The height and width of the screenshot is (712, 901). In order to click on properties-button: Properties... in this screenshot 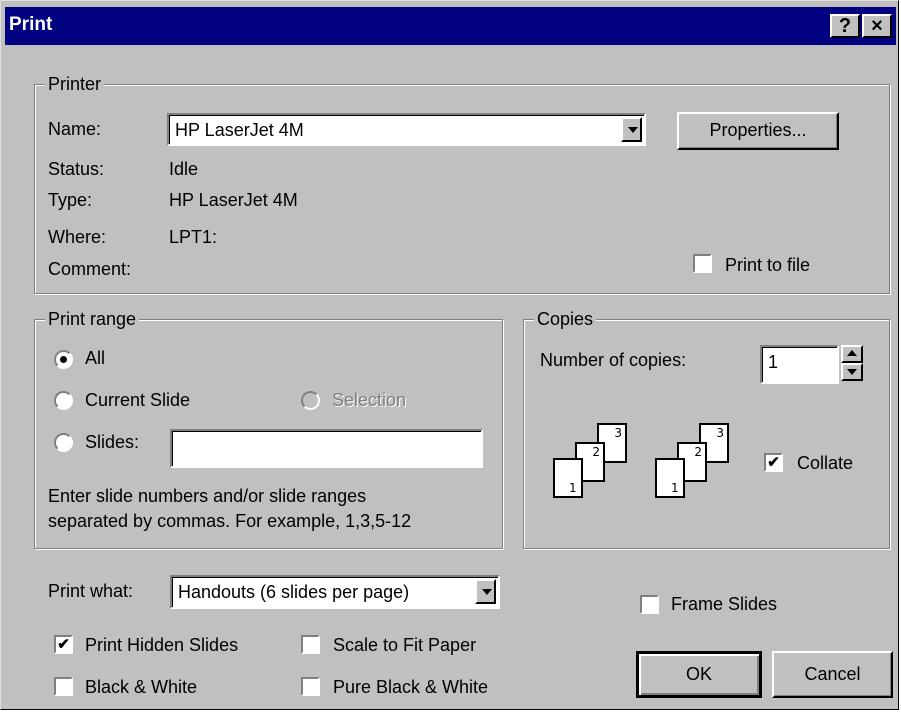, I will do `click(758, 131)`.